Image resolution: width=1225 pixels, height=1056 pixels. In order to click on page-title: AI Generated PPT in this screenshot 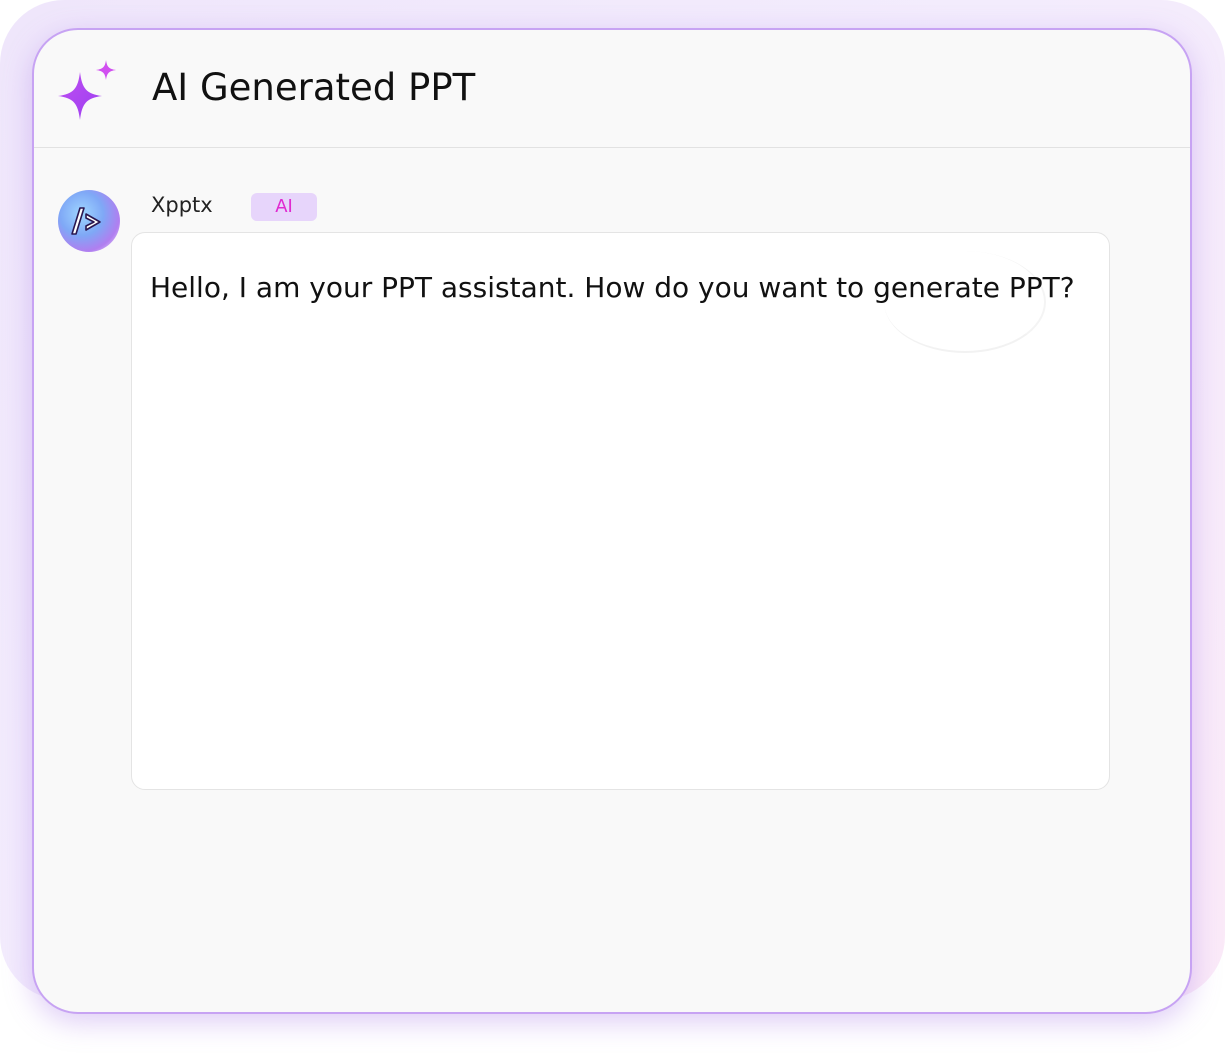, I will do `click(314, 87)`.